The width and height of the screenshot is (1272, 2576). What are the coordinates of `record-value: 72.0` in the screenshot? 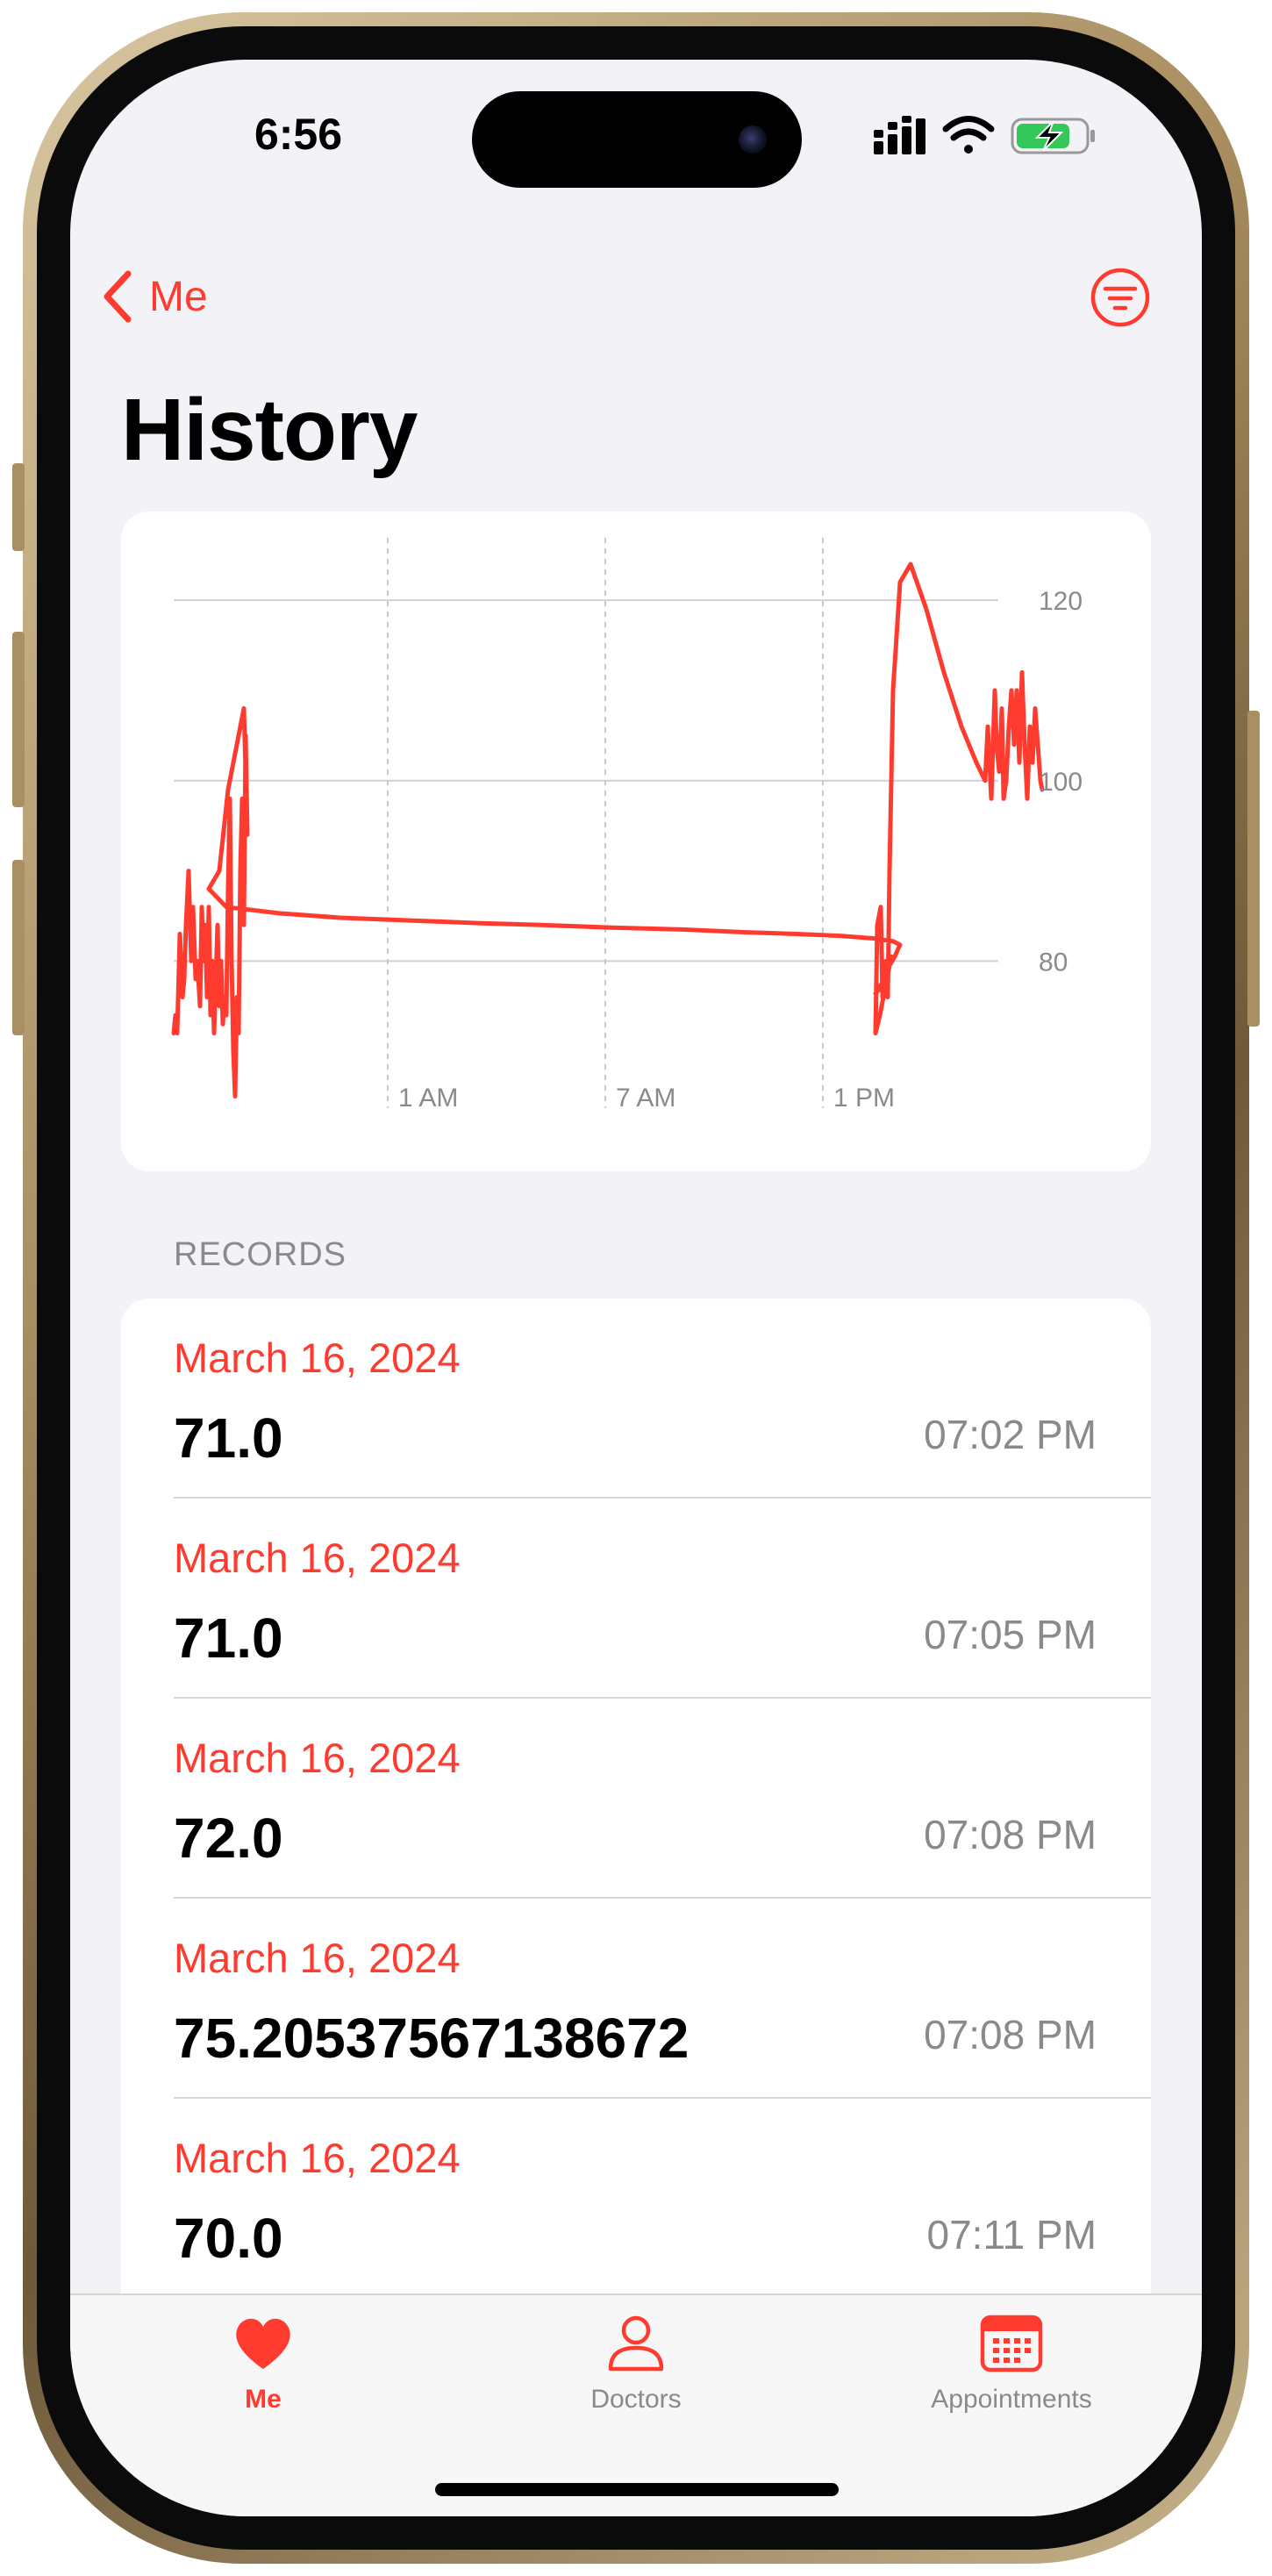 It's located at (228, 1838).